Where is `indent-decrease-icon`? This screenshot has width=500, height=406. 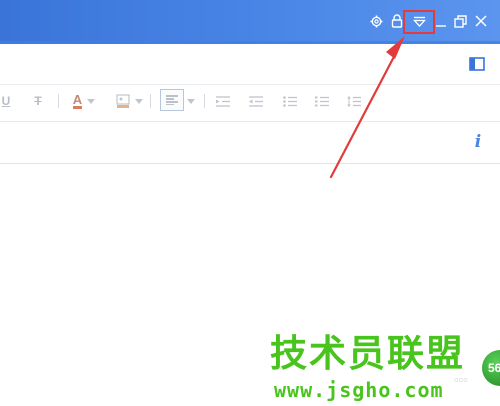
indent-decrease-icon is located at coordinates (256, 101).